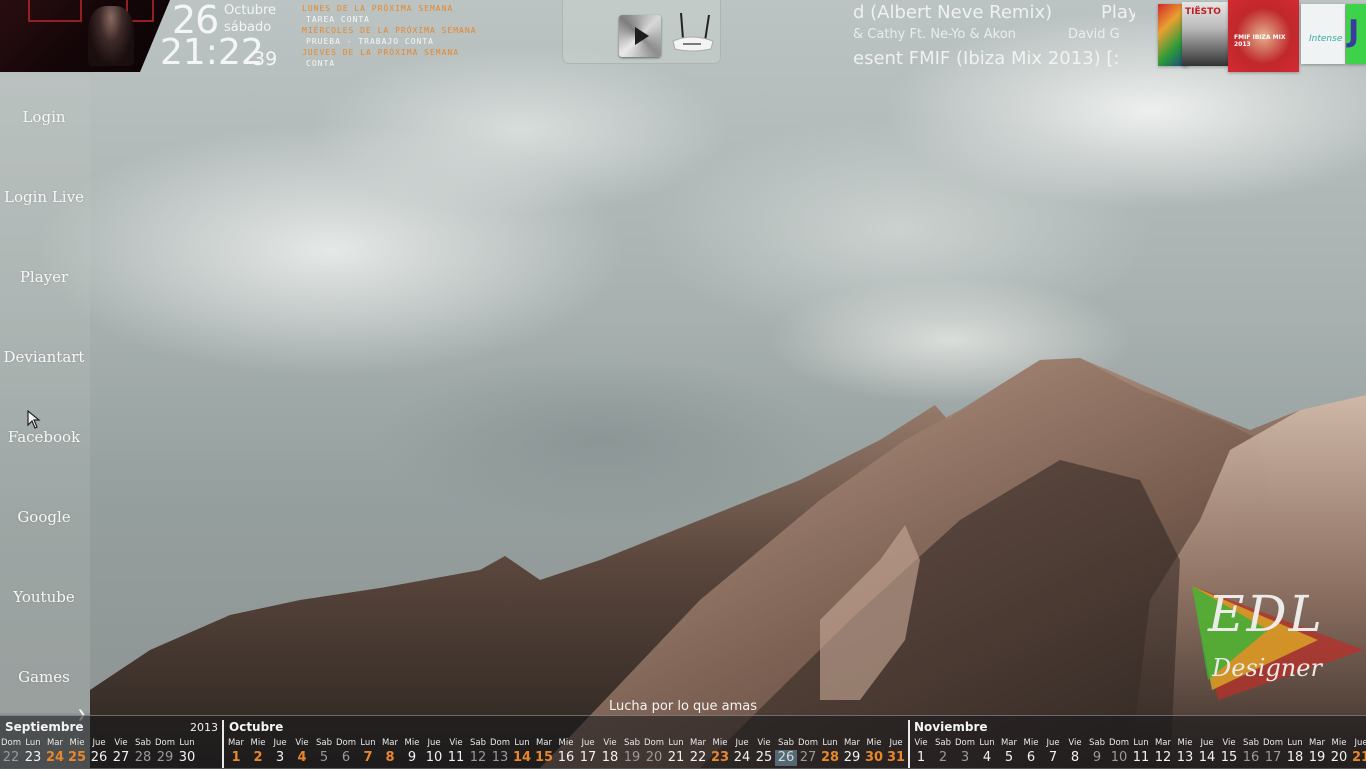  What do you see at coordinates (683, 706) in the screenshot?
I see `motto-text: Lucha por lo que amas` at bounding box center [683, 706].